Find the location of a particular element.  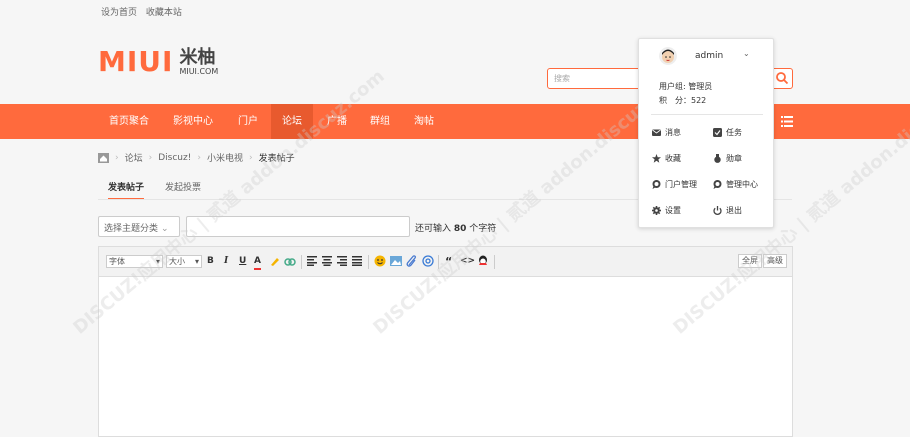

menu-item-favorites: 收藏 is located at coordinates (666, 158).